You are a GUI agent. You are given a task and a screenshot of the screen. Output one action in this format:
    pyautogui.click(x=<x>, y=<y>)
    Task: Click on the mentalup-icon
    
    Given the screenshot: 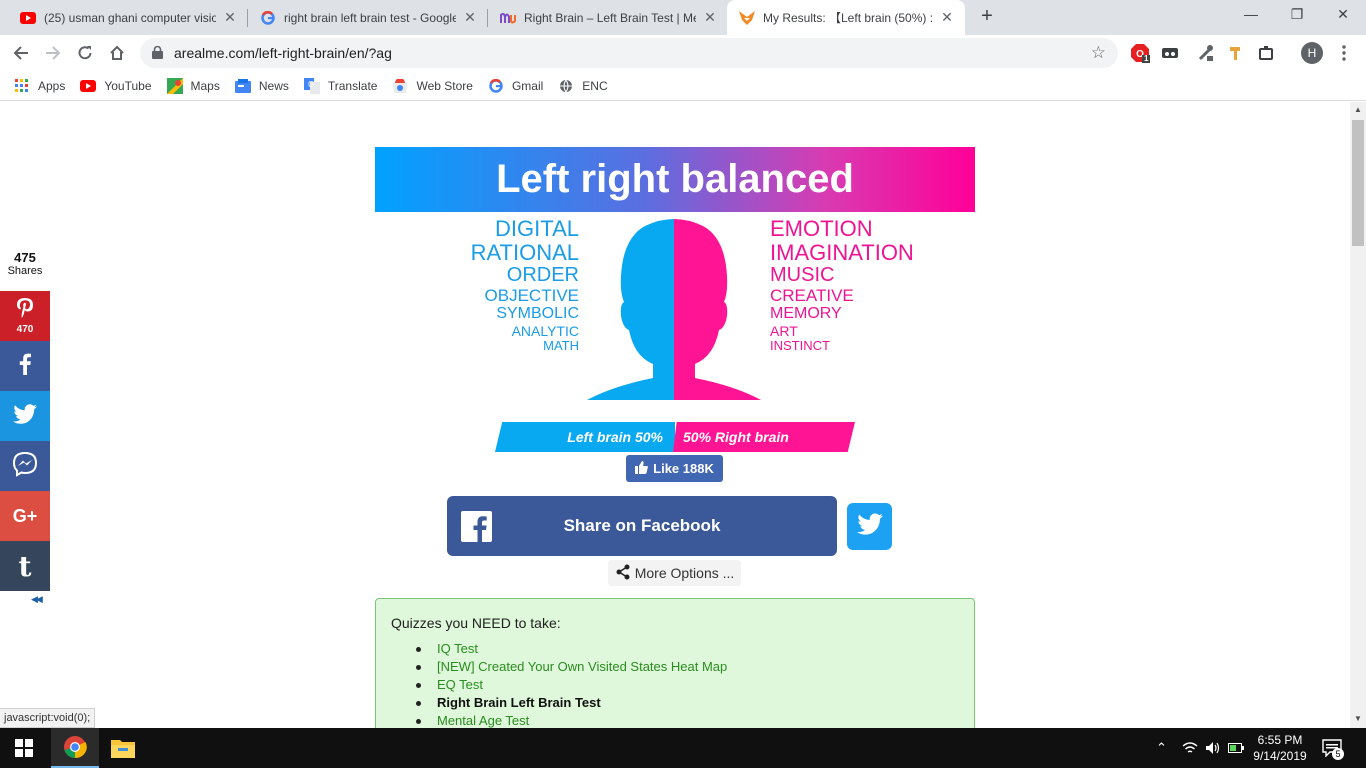 What is the action you would take?
    pyautogui.click(x=508, y=18)
    